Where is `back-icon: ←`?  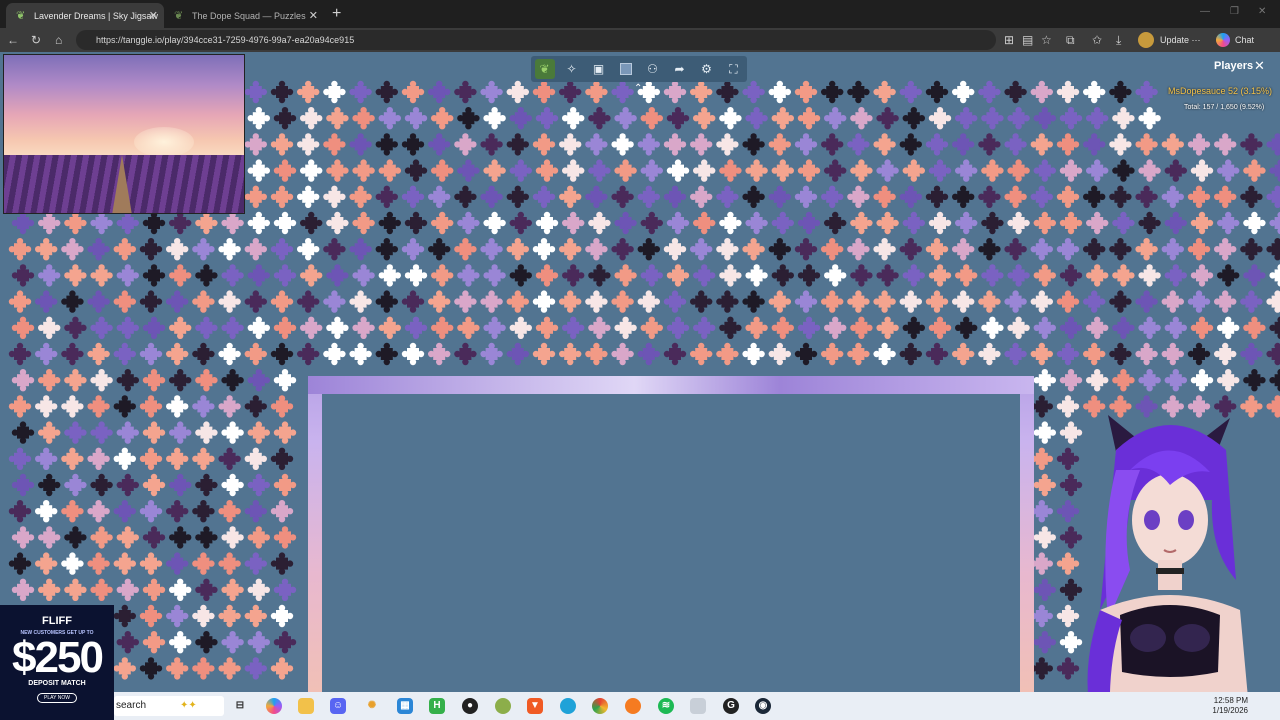
back-icon: ← is located at coordinates (13, 40).